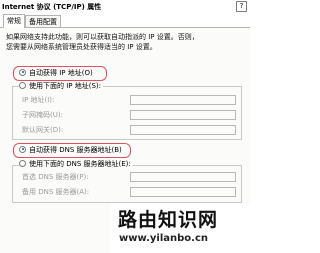 The width and height of the screenshot is (320, 253). What do you see at coordinates (102, 37) in the screenshot?
I see `description-line-1: 如果网络支持此功能，则可以获取自动指派的 IP 设置。否则，` at bounding box center [102, 37].